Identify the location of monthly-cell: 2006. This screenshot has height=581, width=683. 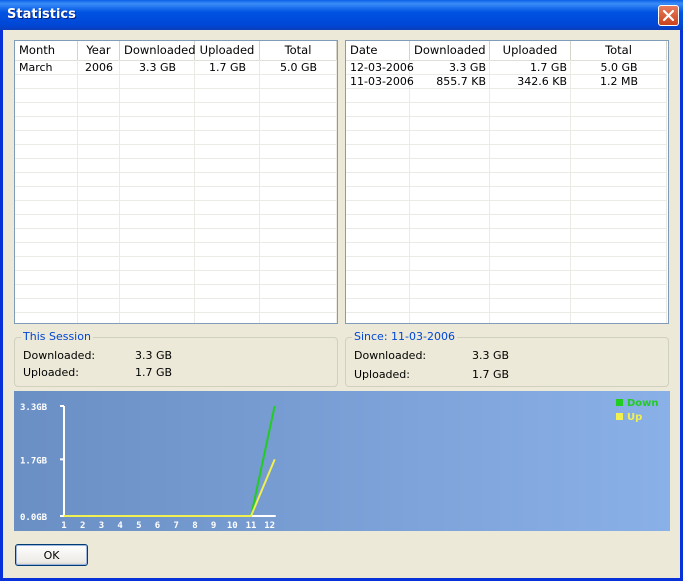
(99, 67).